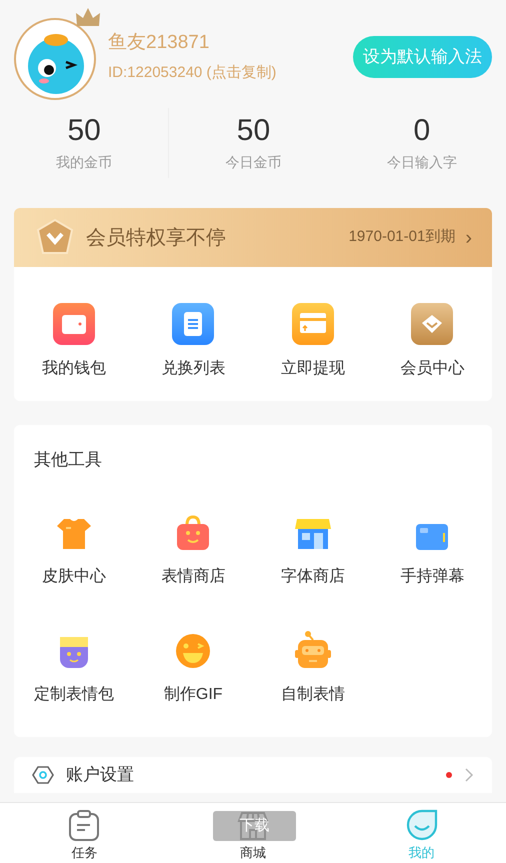  I want to click on tool-button: 自制表情, so click(312, 667).